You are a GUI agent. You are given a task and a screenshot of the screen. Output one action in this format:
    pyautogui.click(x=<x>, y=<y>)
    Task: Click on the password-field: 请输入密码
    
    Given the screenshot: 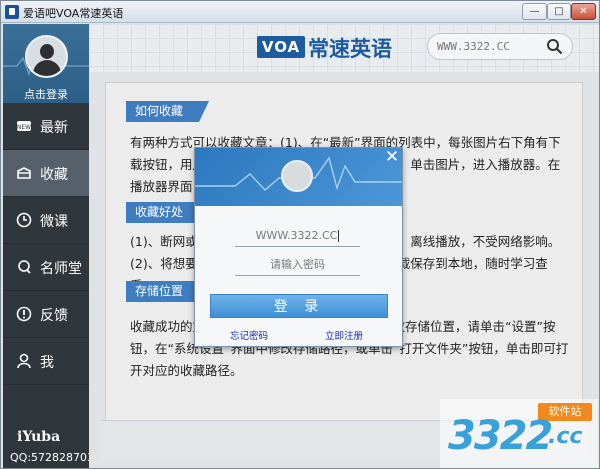 What is the action you would take?
    pyautogui.click(x=297, y=265)
    